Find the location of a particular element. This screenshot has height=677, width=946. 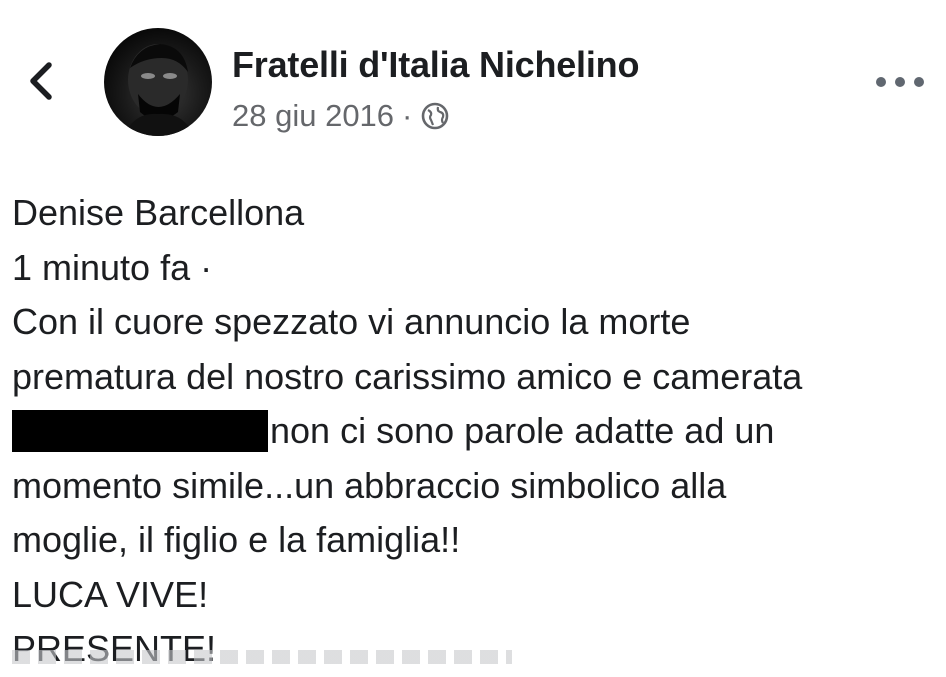

post-date: 28 giu 2016 is located at coordinates (313, 116).